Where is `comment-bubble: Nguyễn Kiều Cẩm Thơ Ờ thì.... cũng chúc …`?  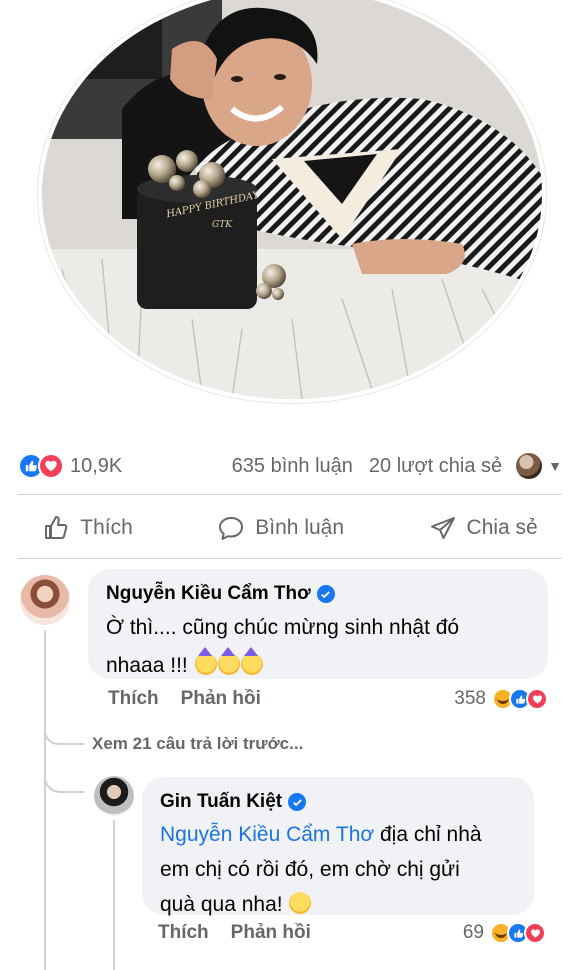 comment-bubble: Nguyễn Kiều Cẩm Thơ Ờ thì.... cũng chúc … is located at coordinates (318, 624).